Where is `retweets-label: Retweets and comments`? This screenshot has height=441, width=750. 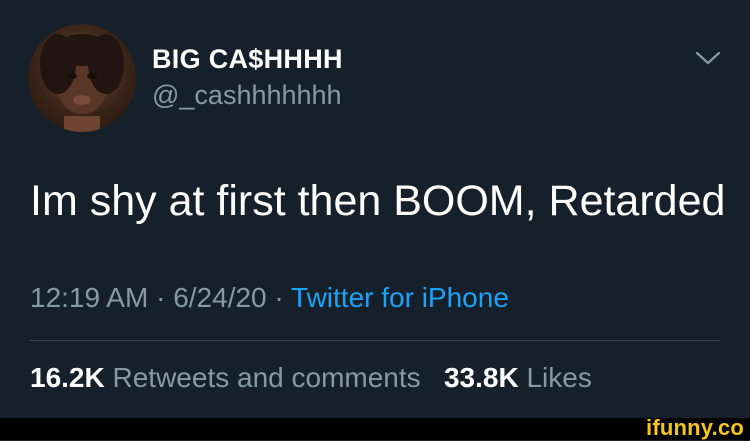
retweets-label: Retweets and comments is located at coordinates (266, 377).